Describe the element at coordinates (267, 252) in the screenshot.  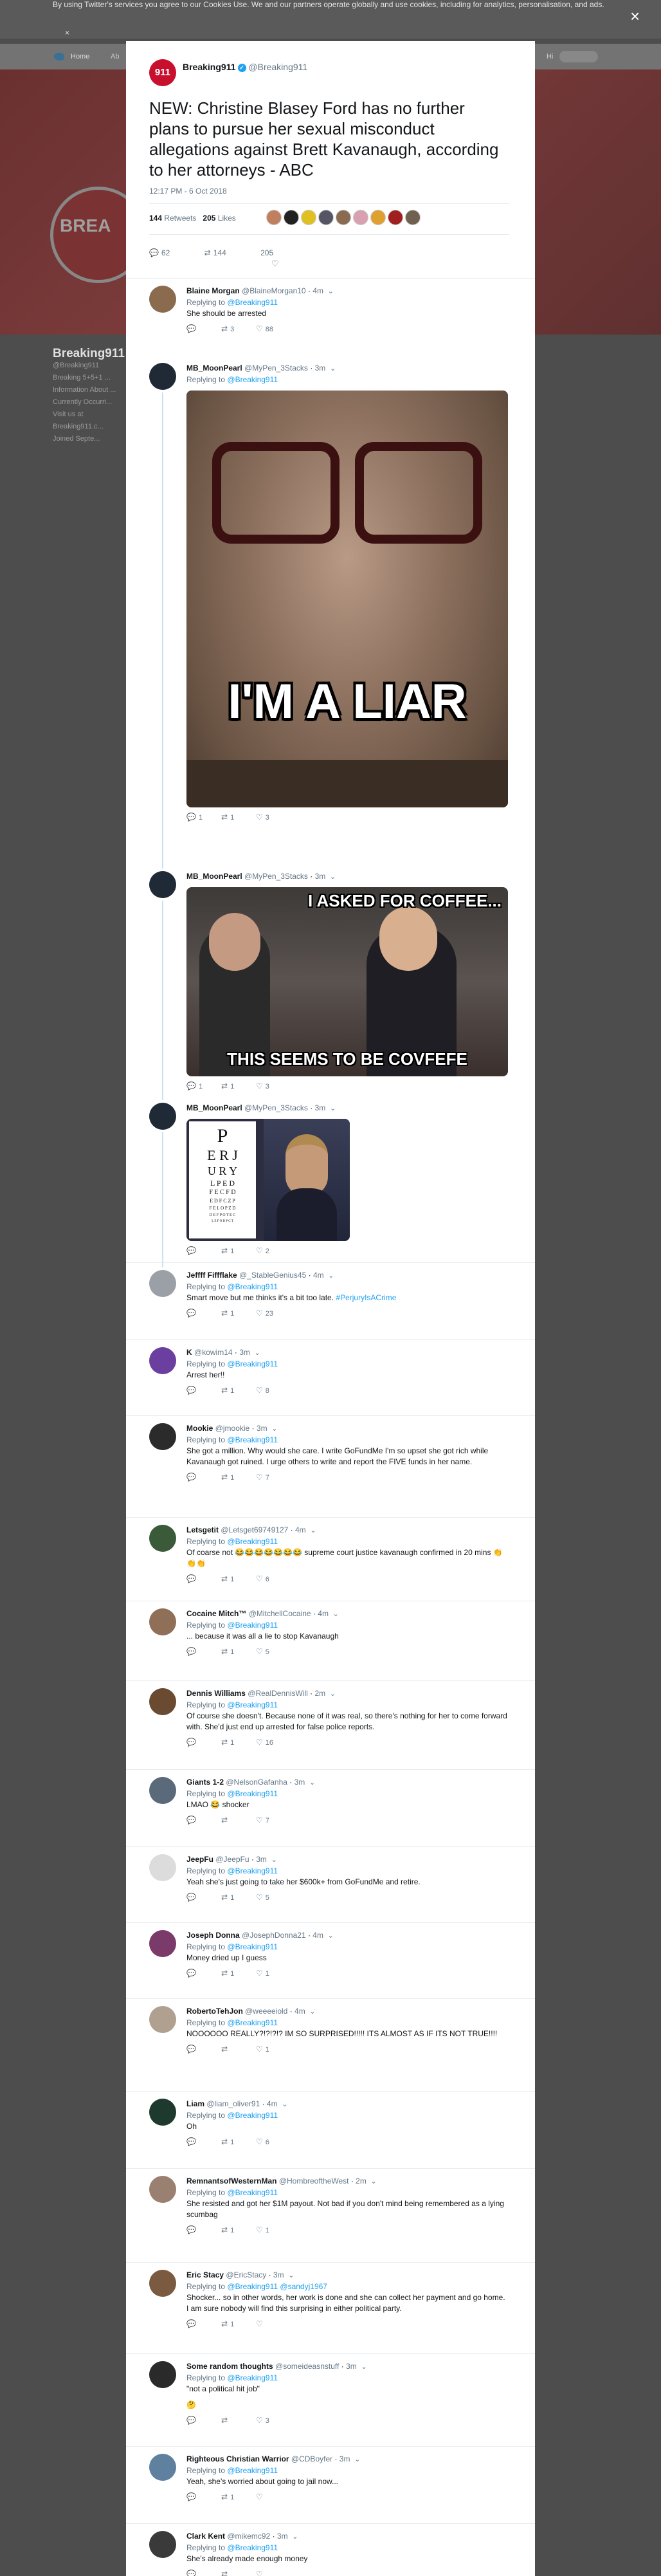
I see `like-button: 205` at that location.